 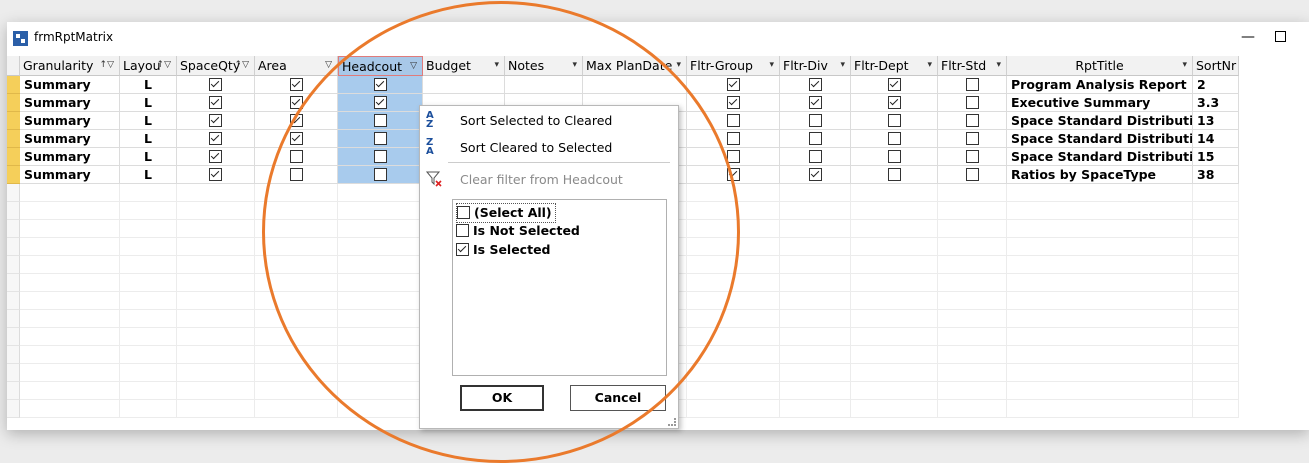 What do you see at coordinates (972, 66) in the screenshot?
I see `column-header-fltrstd: Fltr-Std ▾` at bounding box center [972, 66].